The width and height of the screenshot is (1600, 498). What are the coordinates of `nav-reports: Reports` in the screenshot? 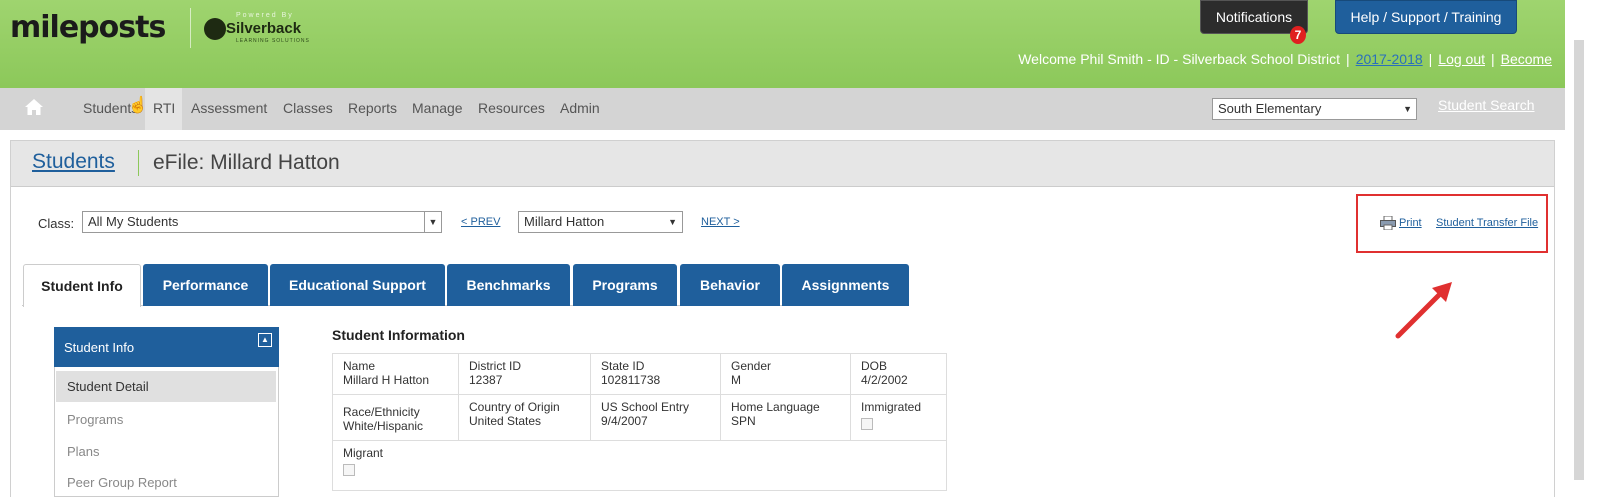 It's located at (372, 109).